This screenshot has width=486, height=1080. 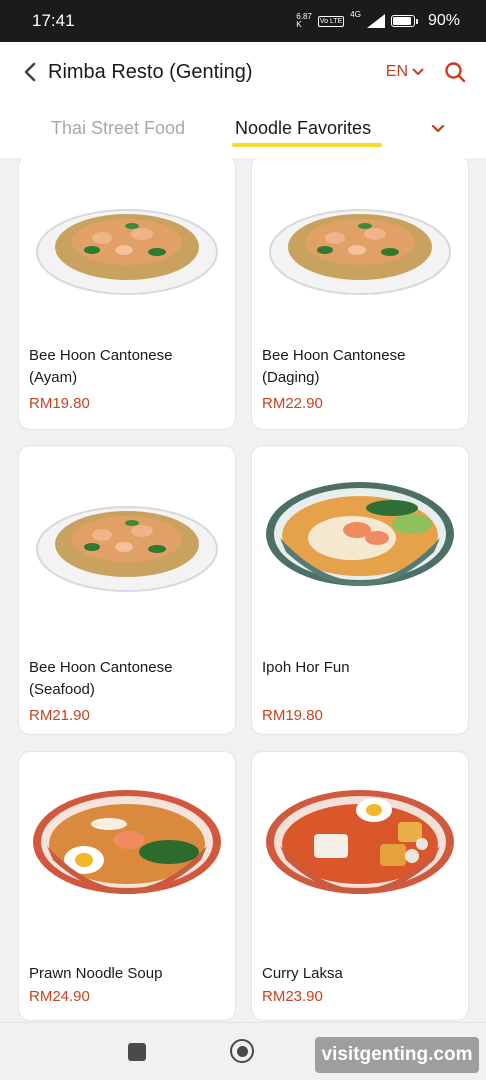 I want to click on language-selector: EN, so click(x=405, y=72).